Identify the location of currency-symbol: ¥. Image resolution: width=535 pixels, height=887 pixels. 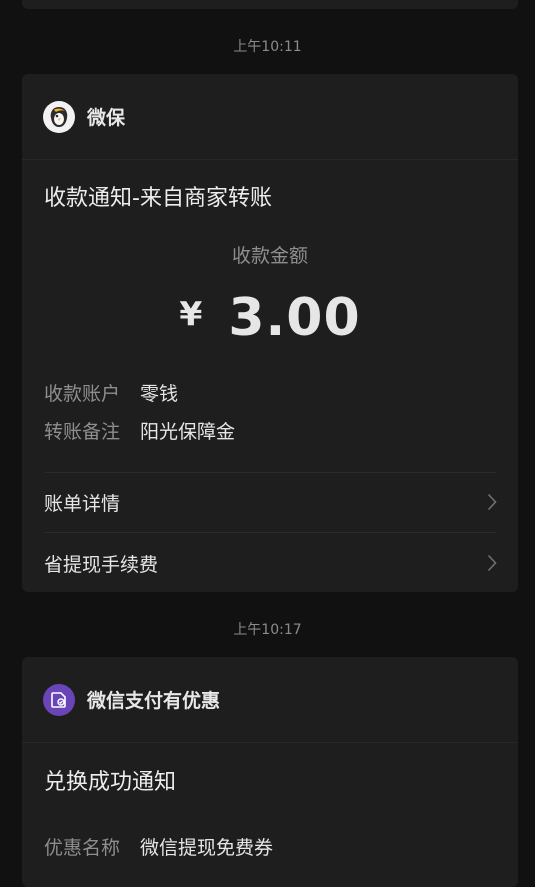
(191, 313).